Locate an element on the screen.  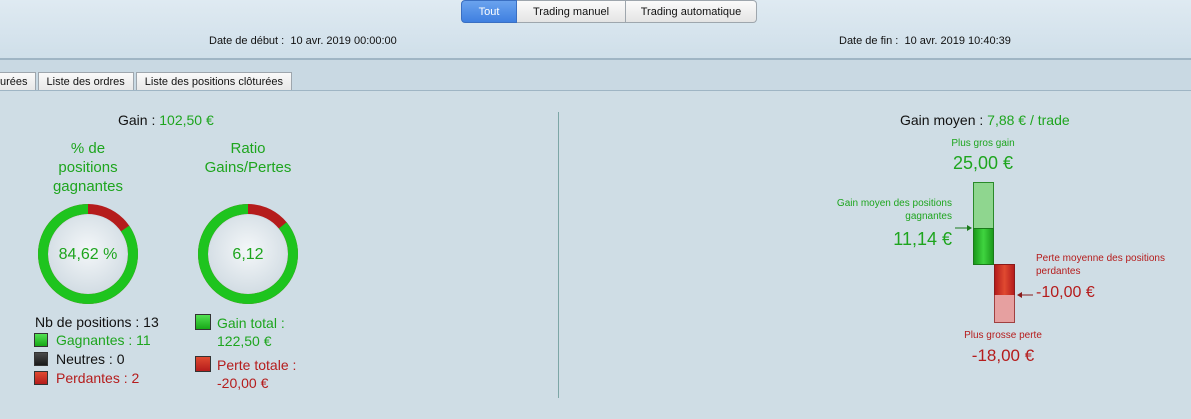
total-loss-value: -20,00 € is located at coordinates (243, 383).